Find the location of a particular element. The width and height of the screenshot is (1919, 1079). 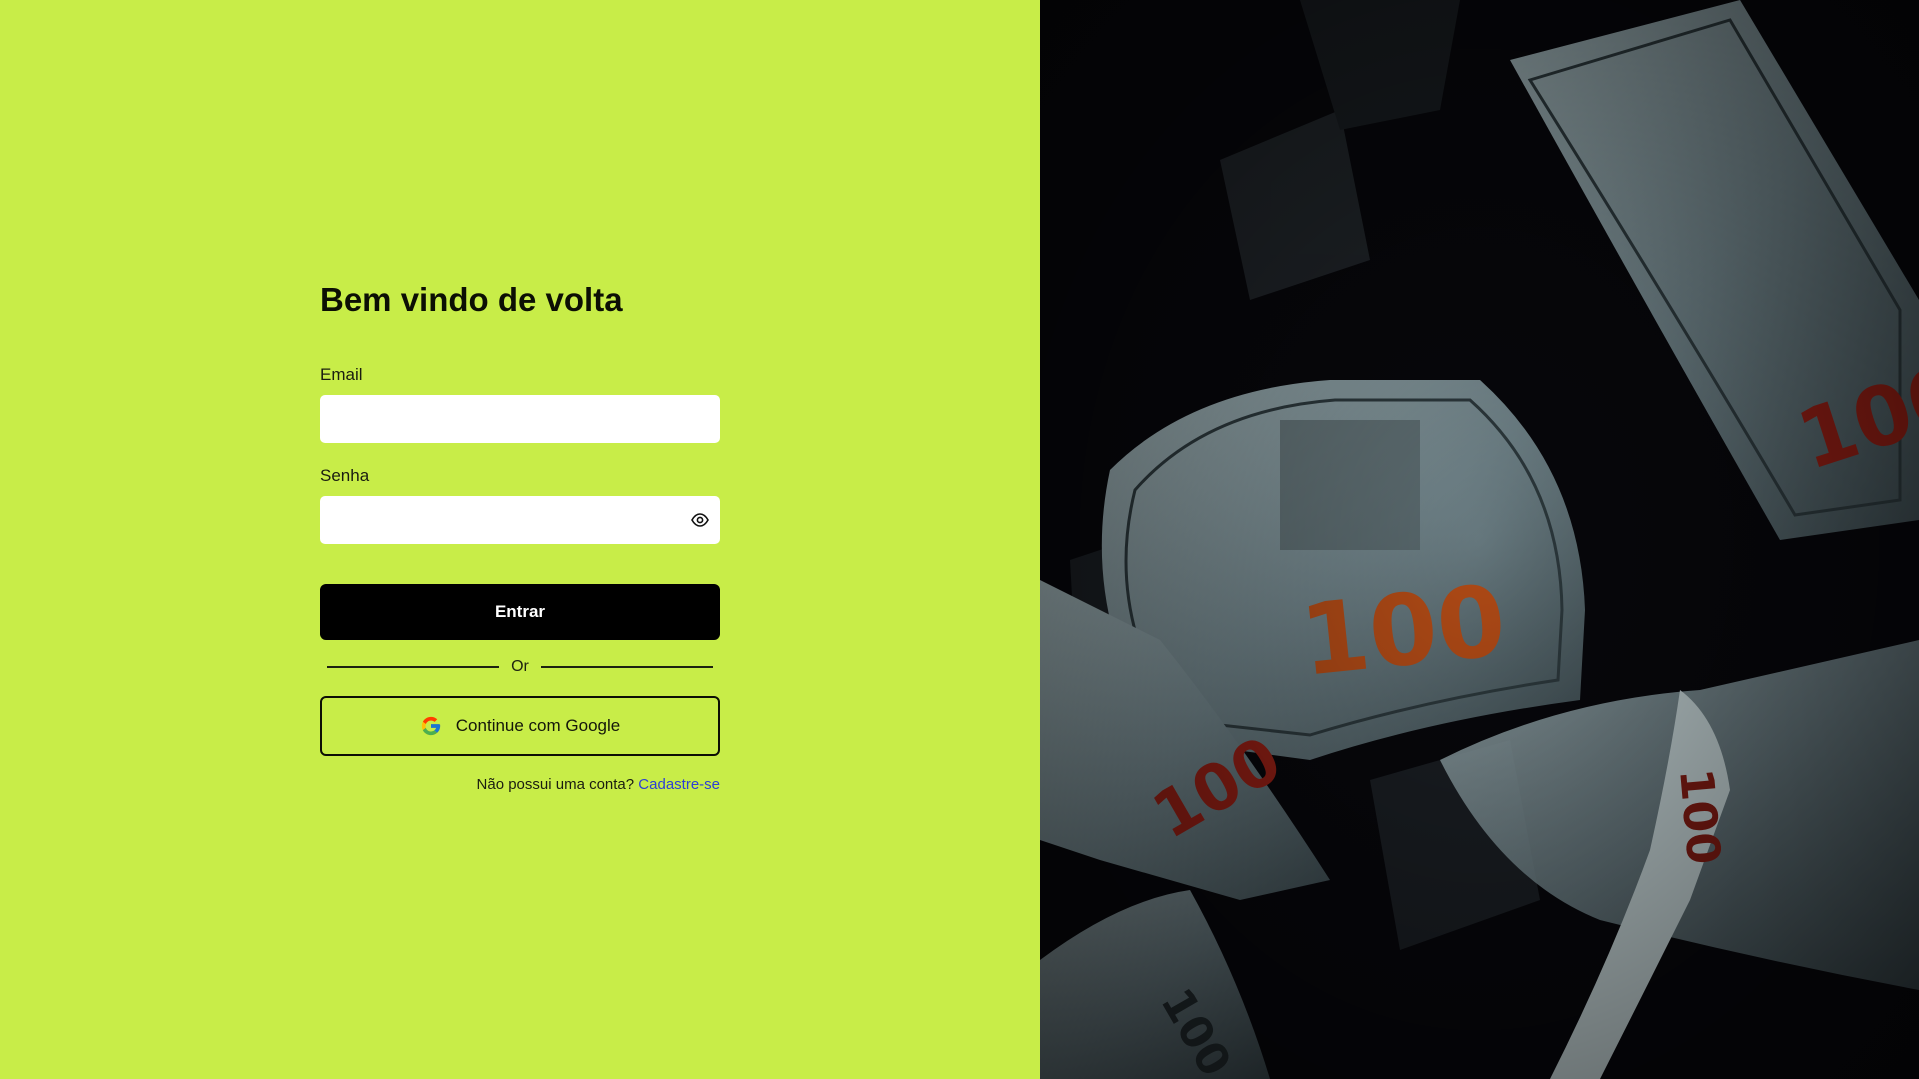

eye-icon is located at coordinates (700, 520).